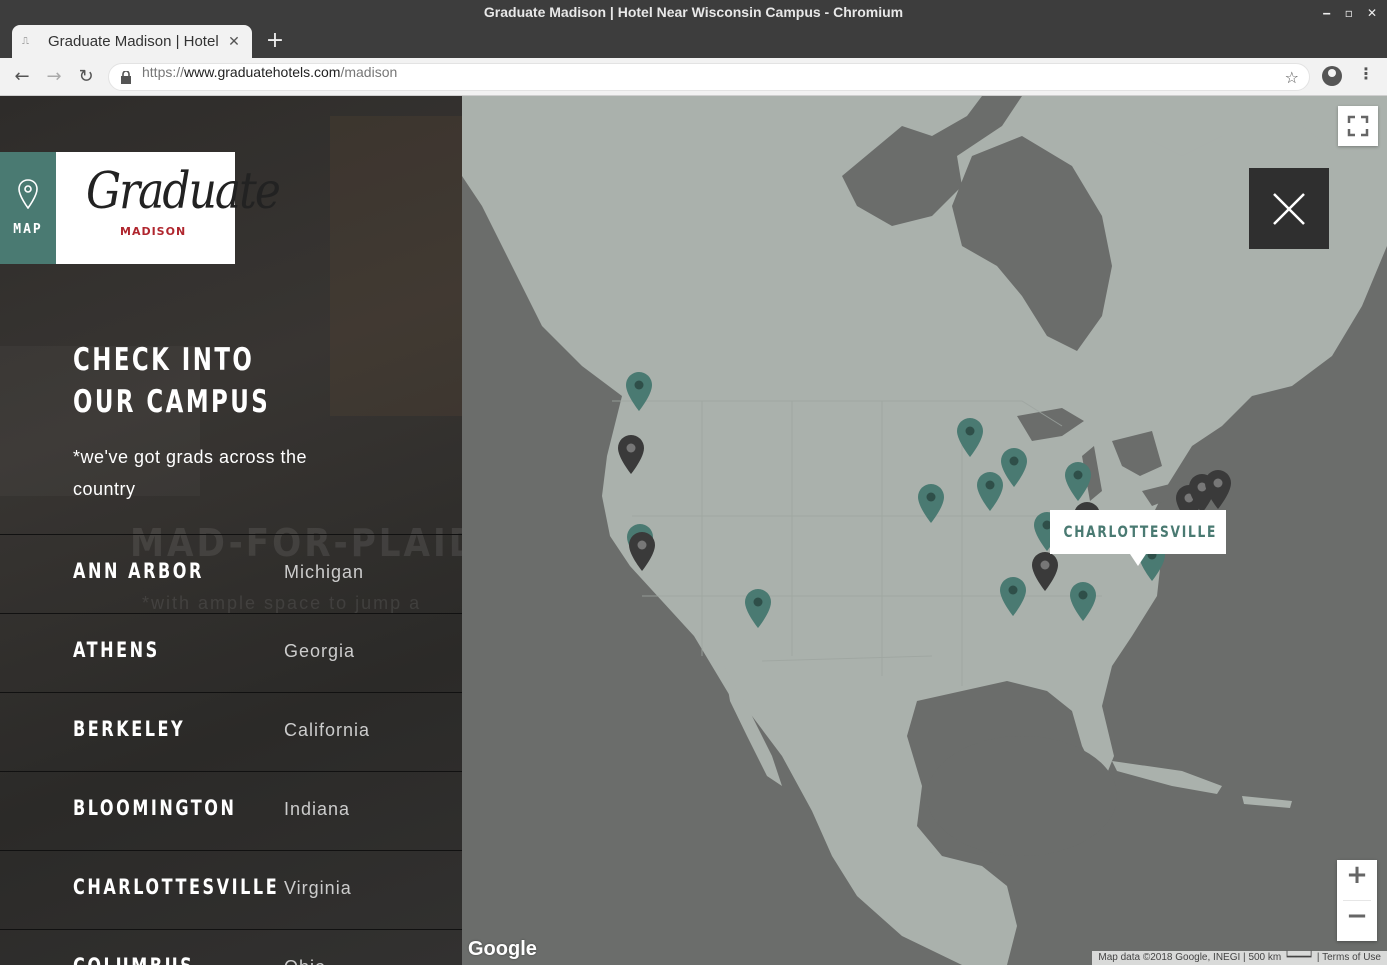 The width and height of the screenshot is (1387, 965). Describe the element at coordinates (116, 650) in the screenshot. I see `campus-name: ATHENS` at that location.